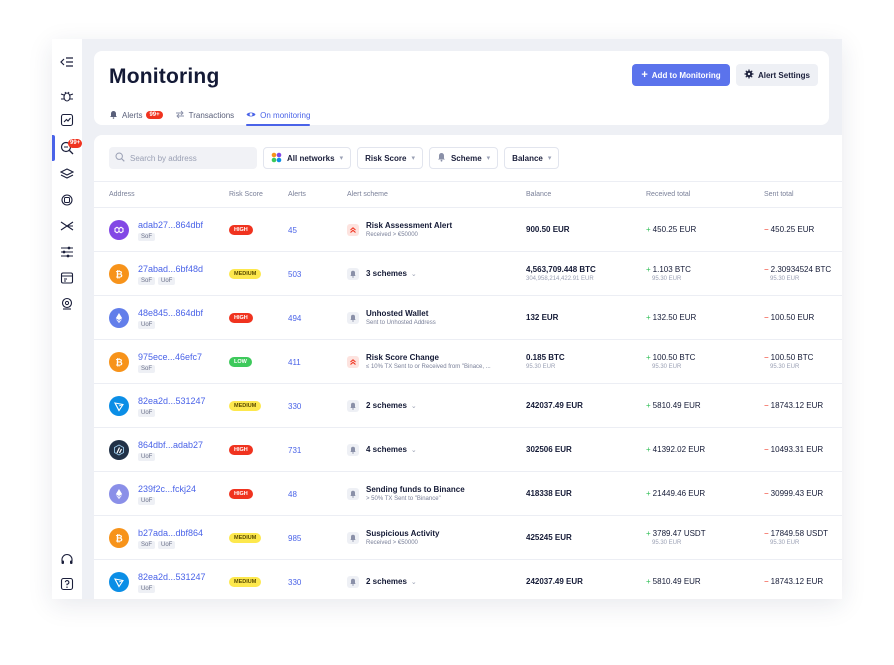 Image resolution: width=894 pixels, height=665 pixels. Describe the element at coordinates (170, 313) in the screenshot. I see `address-link: 48e845...864dbf` at that location.